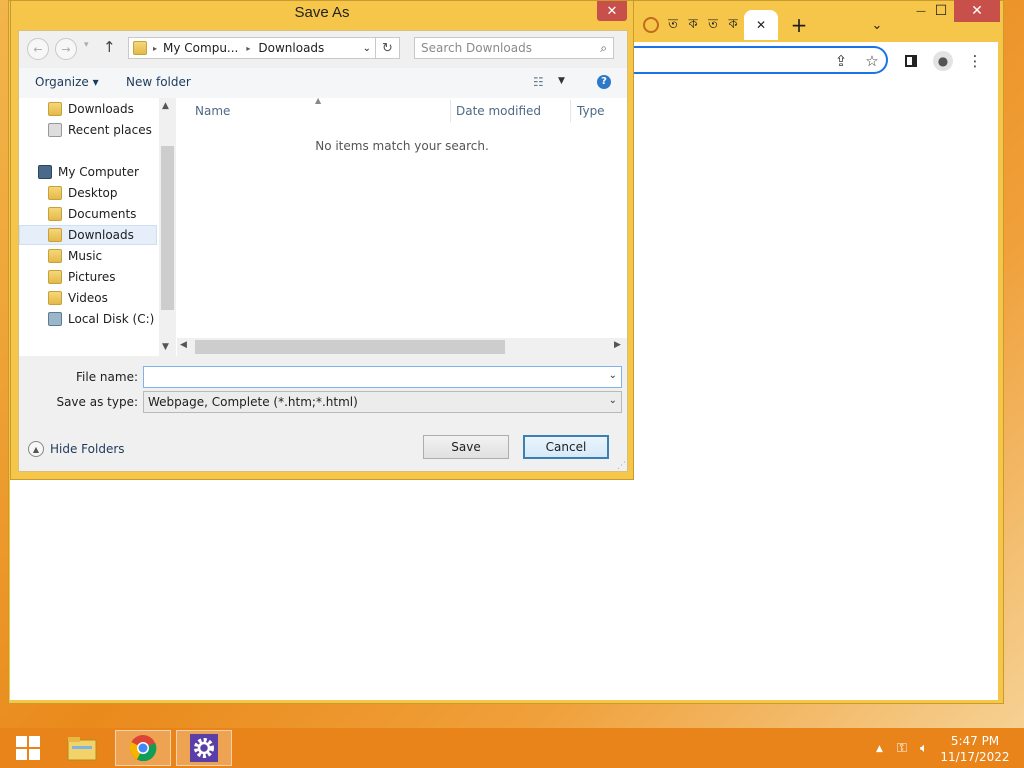  Describe the element at coordinates (621, 466) in the screenshot. I see `resize-grip-icon: ⋰` at that location.